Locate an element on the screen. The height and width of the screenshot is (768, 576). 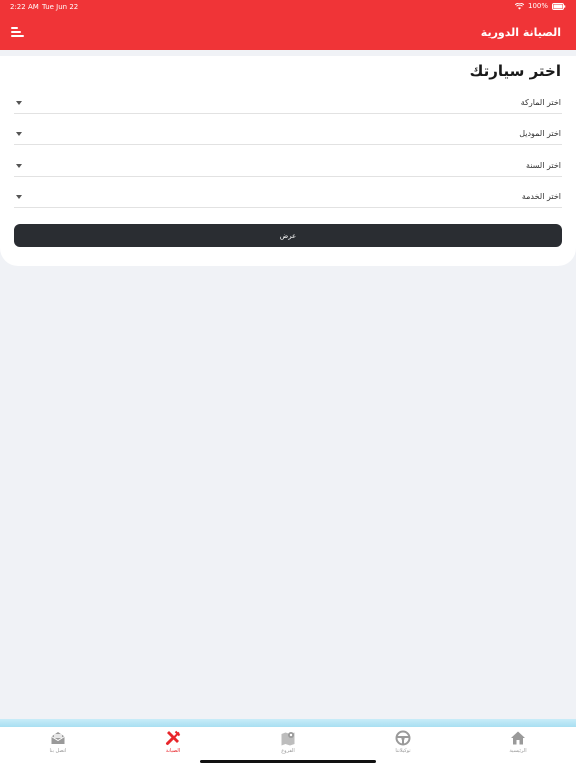
tools-icon is located at coordinates (173, 738).